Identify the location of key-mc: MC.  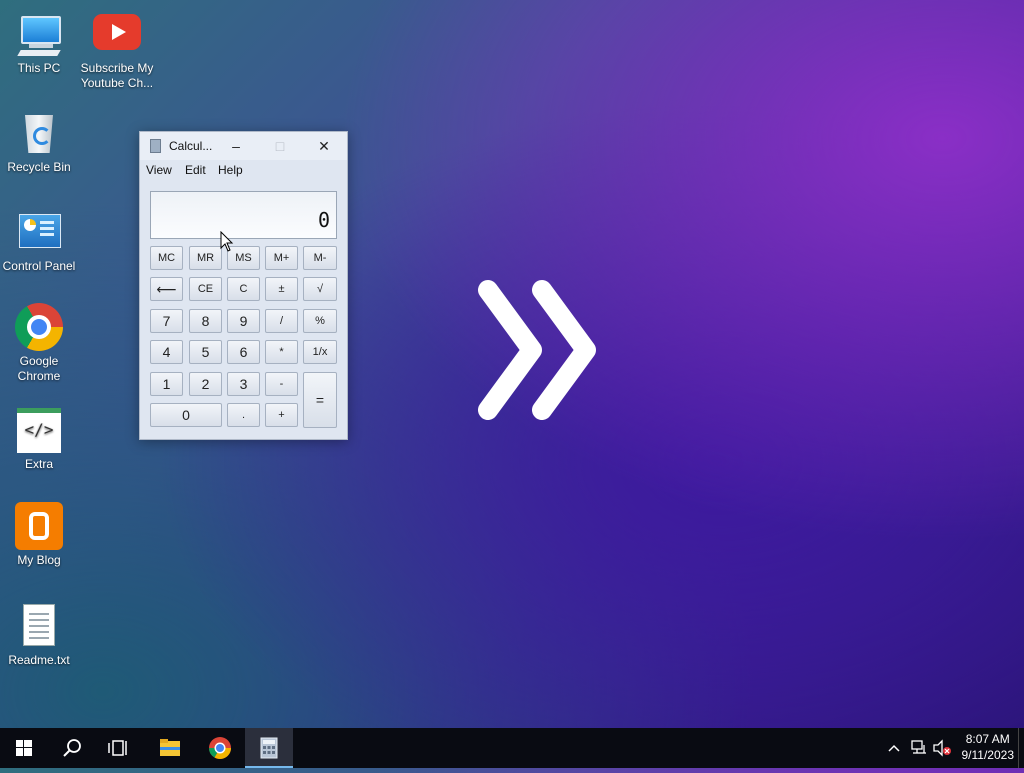
(166, 258).